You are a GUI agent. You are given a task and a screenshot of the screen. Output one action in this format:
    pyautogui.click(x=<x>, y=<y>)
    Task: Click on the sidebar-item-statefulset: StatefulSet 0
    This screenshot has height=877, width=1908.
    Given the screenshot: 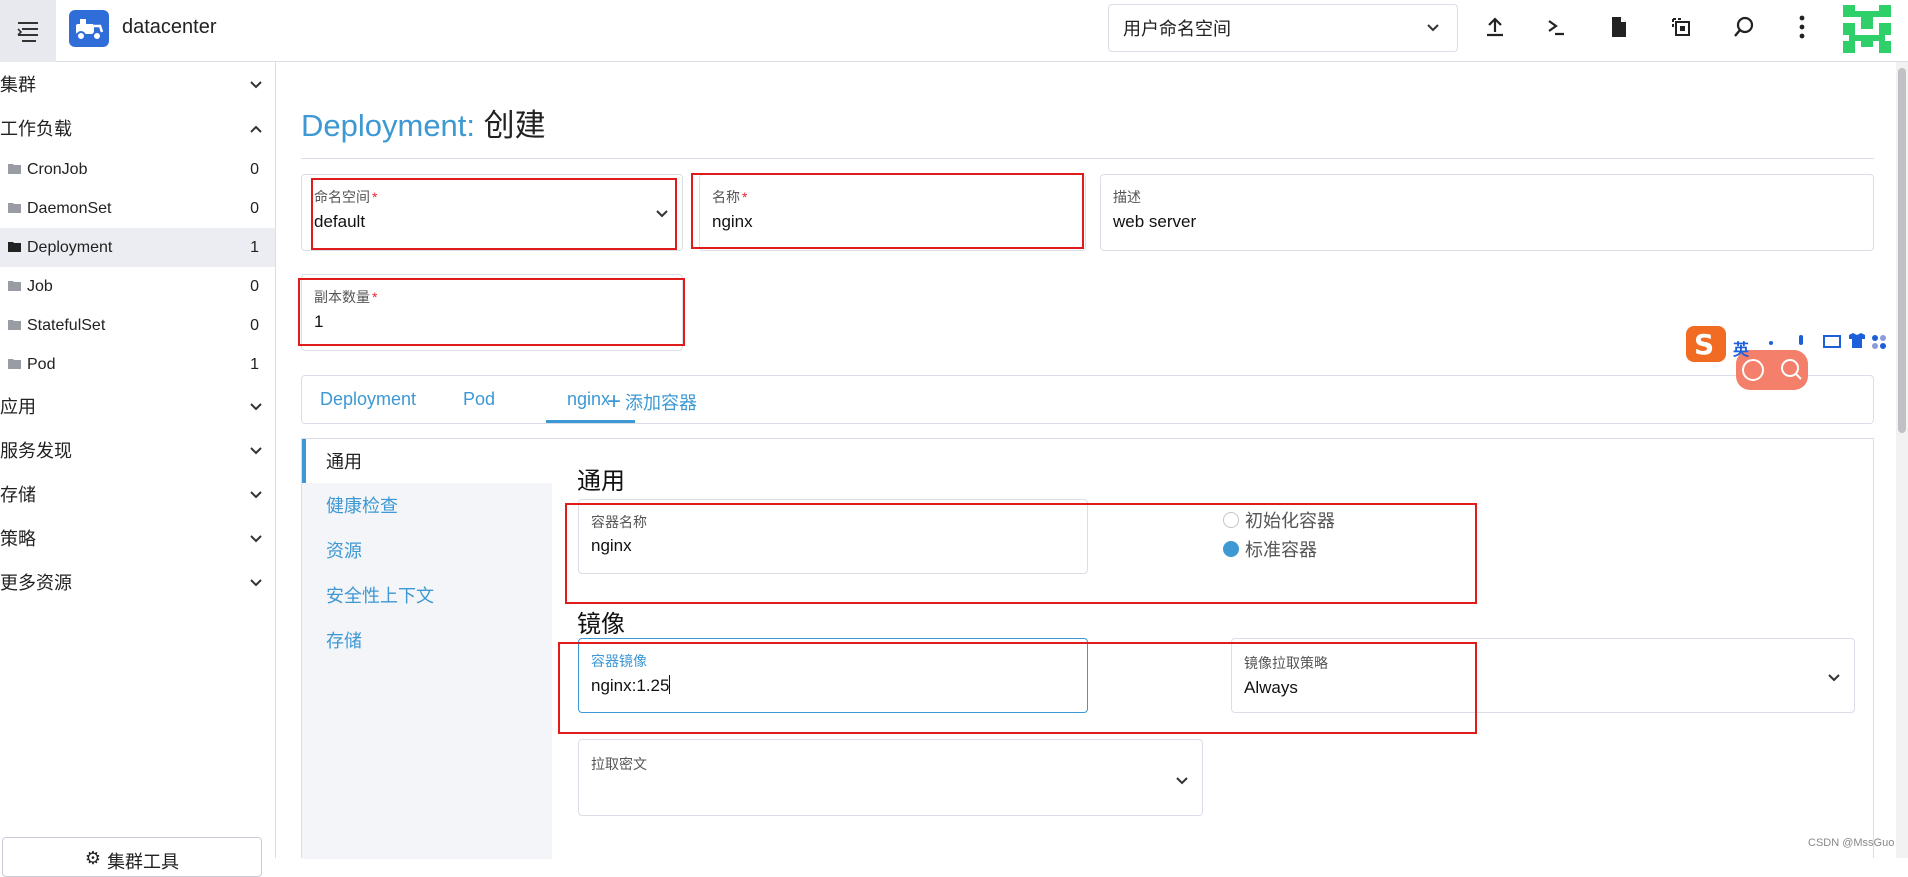 What is the action you would take?
    pyautogui.click(x=137, y=325)
    